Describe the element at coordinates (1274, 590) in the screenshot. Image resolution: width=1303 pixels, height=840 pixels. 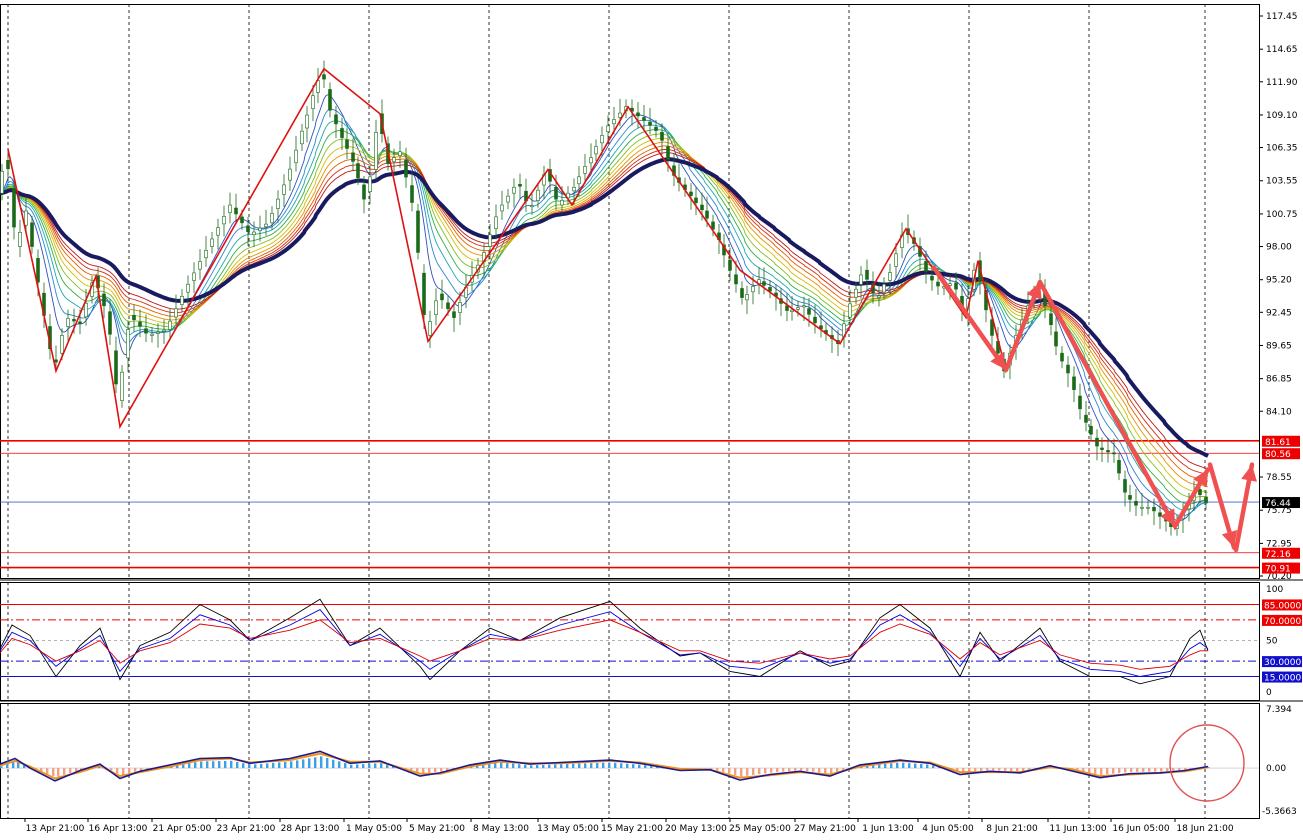
I see `rsi-axis-label: 100` at that location.